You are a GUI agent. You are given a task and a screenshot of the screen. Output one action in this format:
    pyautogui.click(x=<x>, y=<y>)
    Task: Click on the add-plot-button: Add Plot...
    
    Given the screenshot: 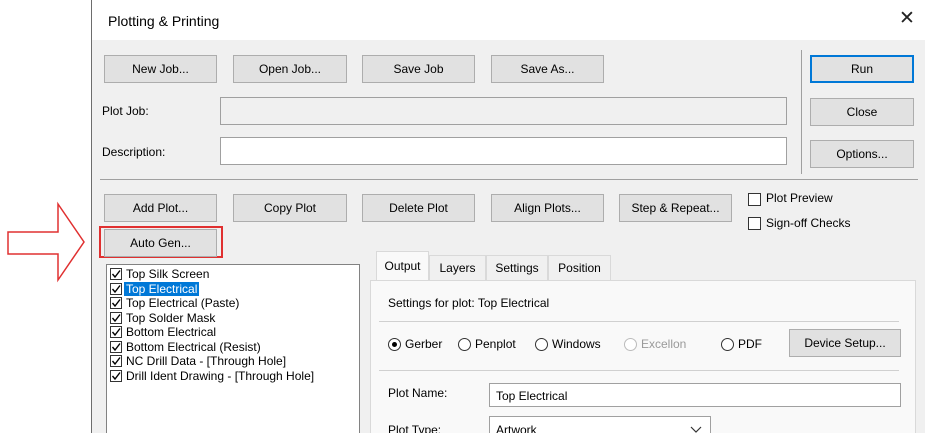 What is the action you would take?
    pyautogui.click(x=160, y=208)
    